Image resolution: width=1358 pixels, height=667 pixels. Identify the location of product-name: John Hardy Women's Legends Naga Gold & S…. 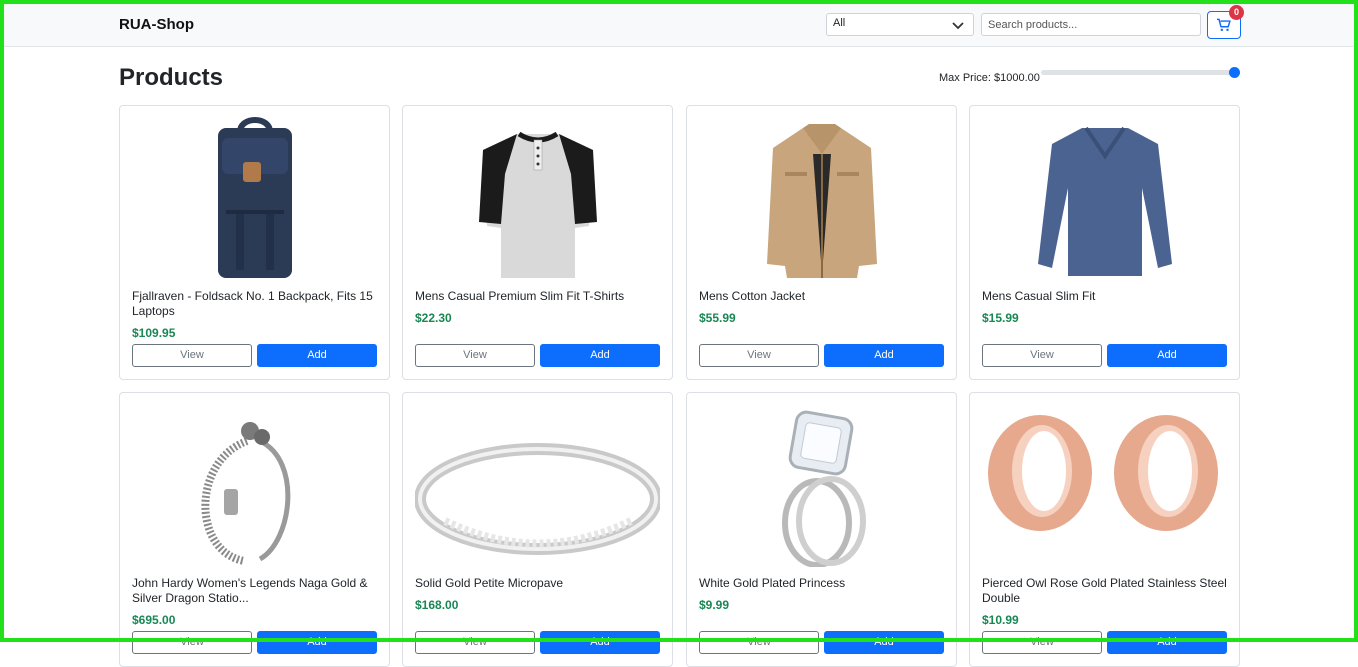
(250, 590).